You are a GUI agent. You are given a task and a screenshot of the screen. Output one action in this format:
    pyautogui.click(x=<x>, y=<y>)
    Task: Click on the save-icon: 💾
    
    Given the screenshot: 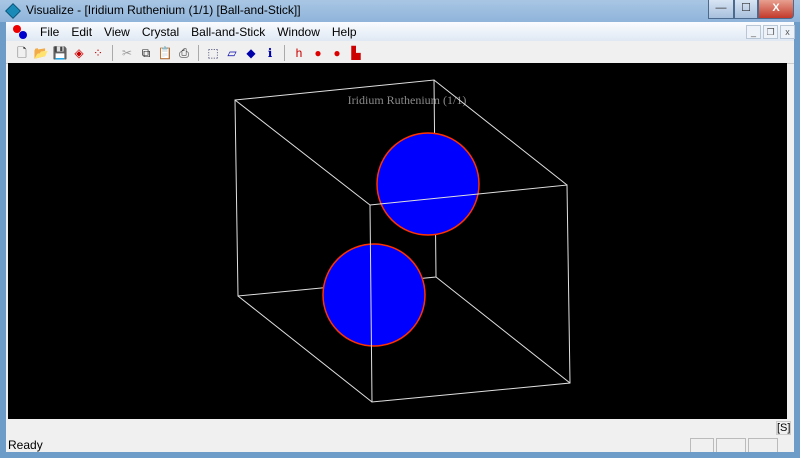 What is the action you would take?
    pyautogui.click(x=60, y=53)
    